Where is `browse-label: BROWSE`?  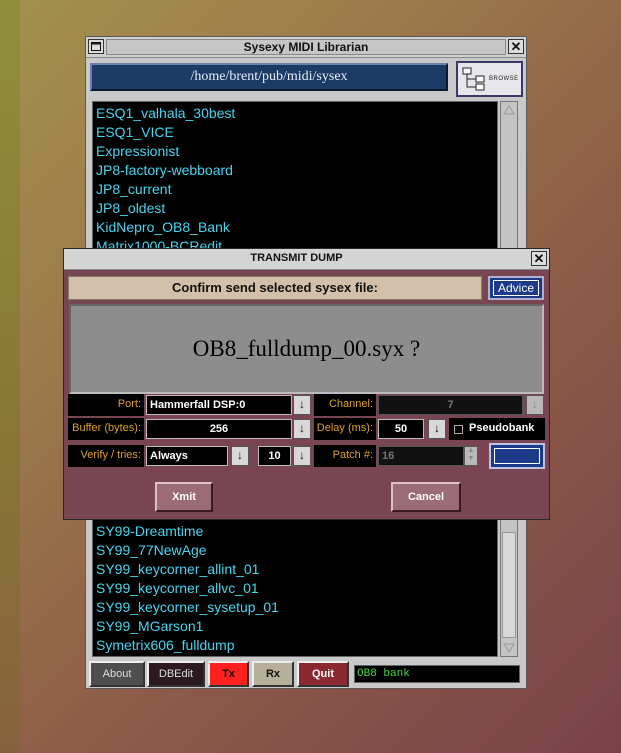
browse-label: BROWSE is located at coordinates (504, 79).